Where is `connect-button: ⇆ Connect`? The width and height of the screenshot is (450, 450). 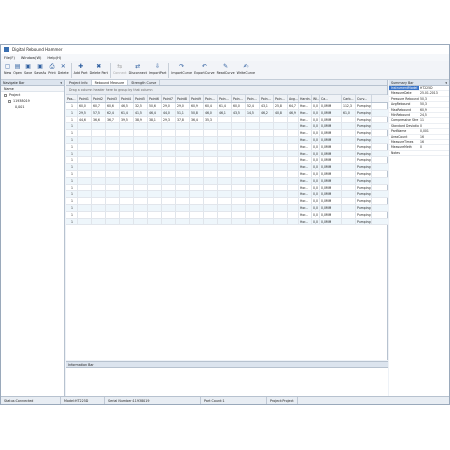
connect-button: ⇆ Connect is located at coordinates (120, 70).